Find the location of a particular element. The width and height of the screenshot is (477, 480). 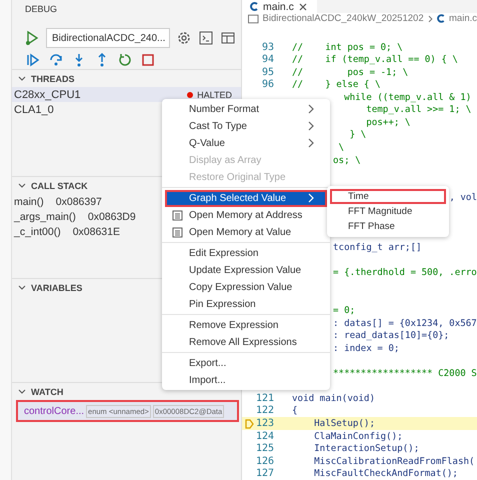

code-line: MiscCalibrationReadFromFlash( is located at coordinates (394, 461).